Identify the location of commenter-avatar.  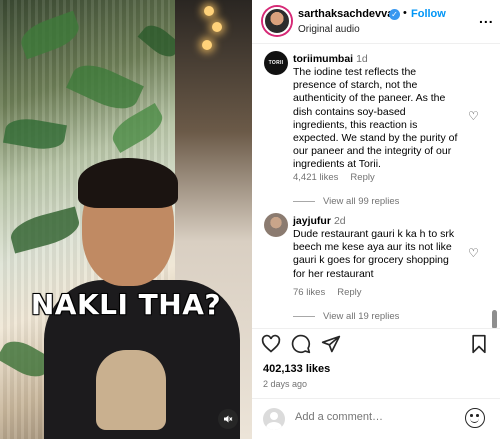
(276, 225).